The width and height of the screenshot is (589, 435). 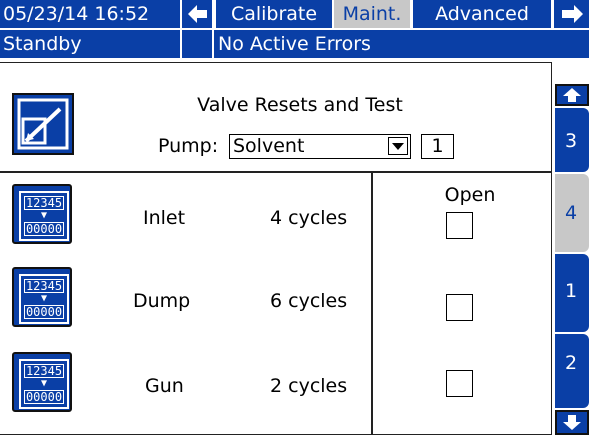 I want to click on side-page-3-label: 3, so click(x=571, y=141).